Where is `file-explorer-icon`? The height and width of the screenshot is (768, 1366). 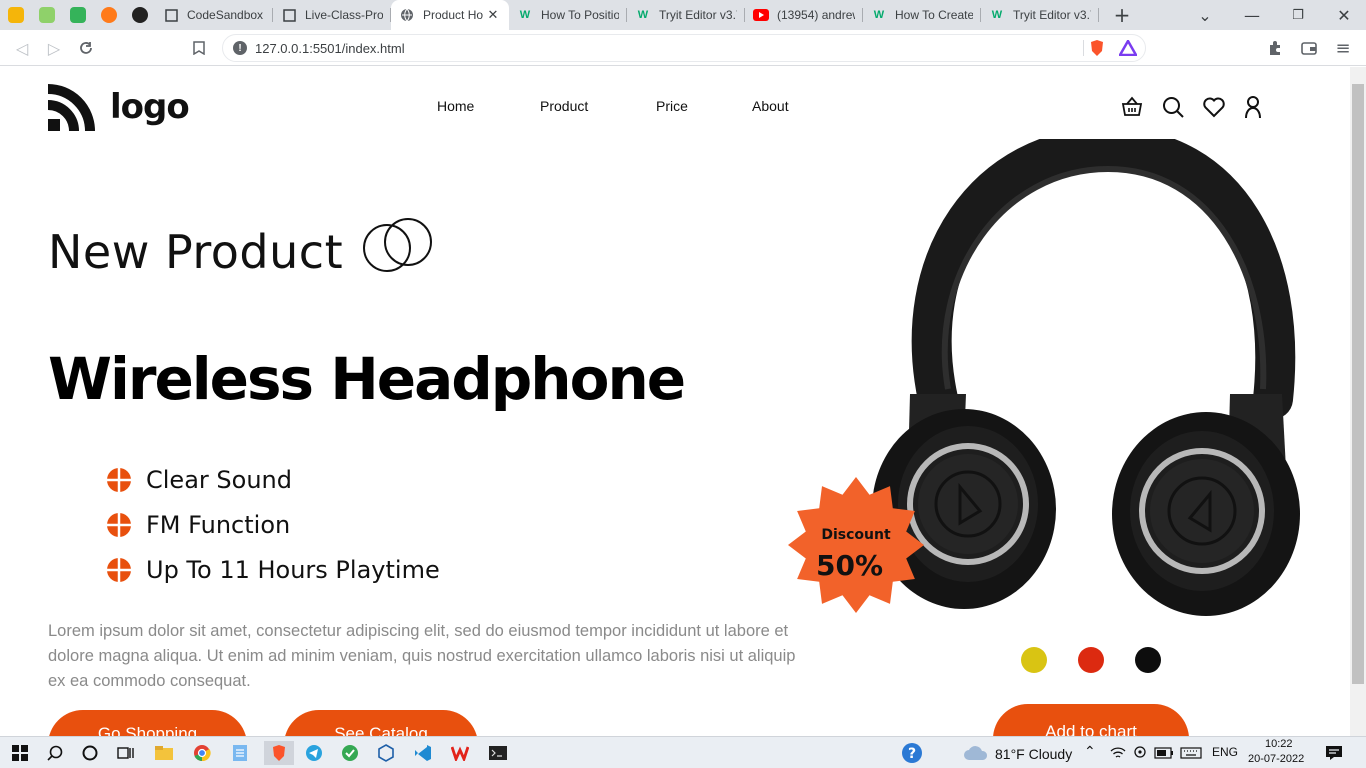 file-explorer-icon is located at coordinates (164, 753).